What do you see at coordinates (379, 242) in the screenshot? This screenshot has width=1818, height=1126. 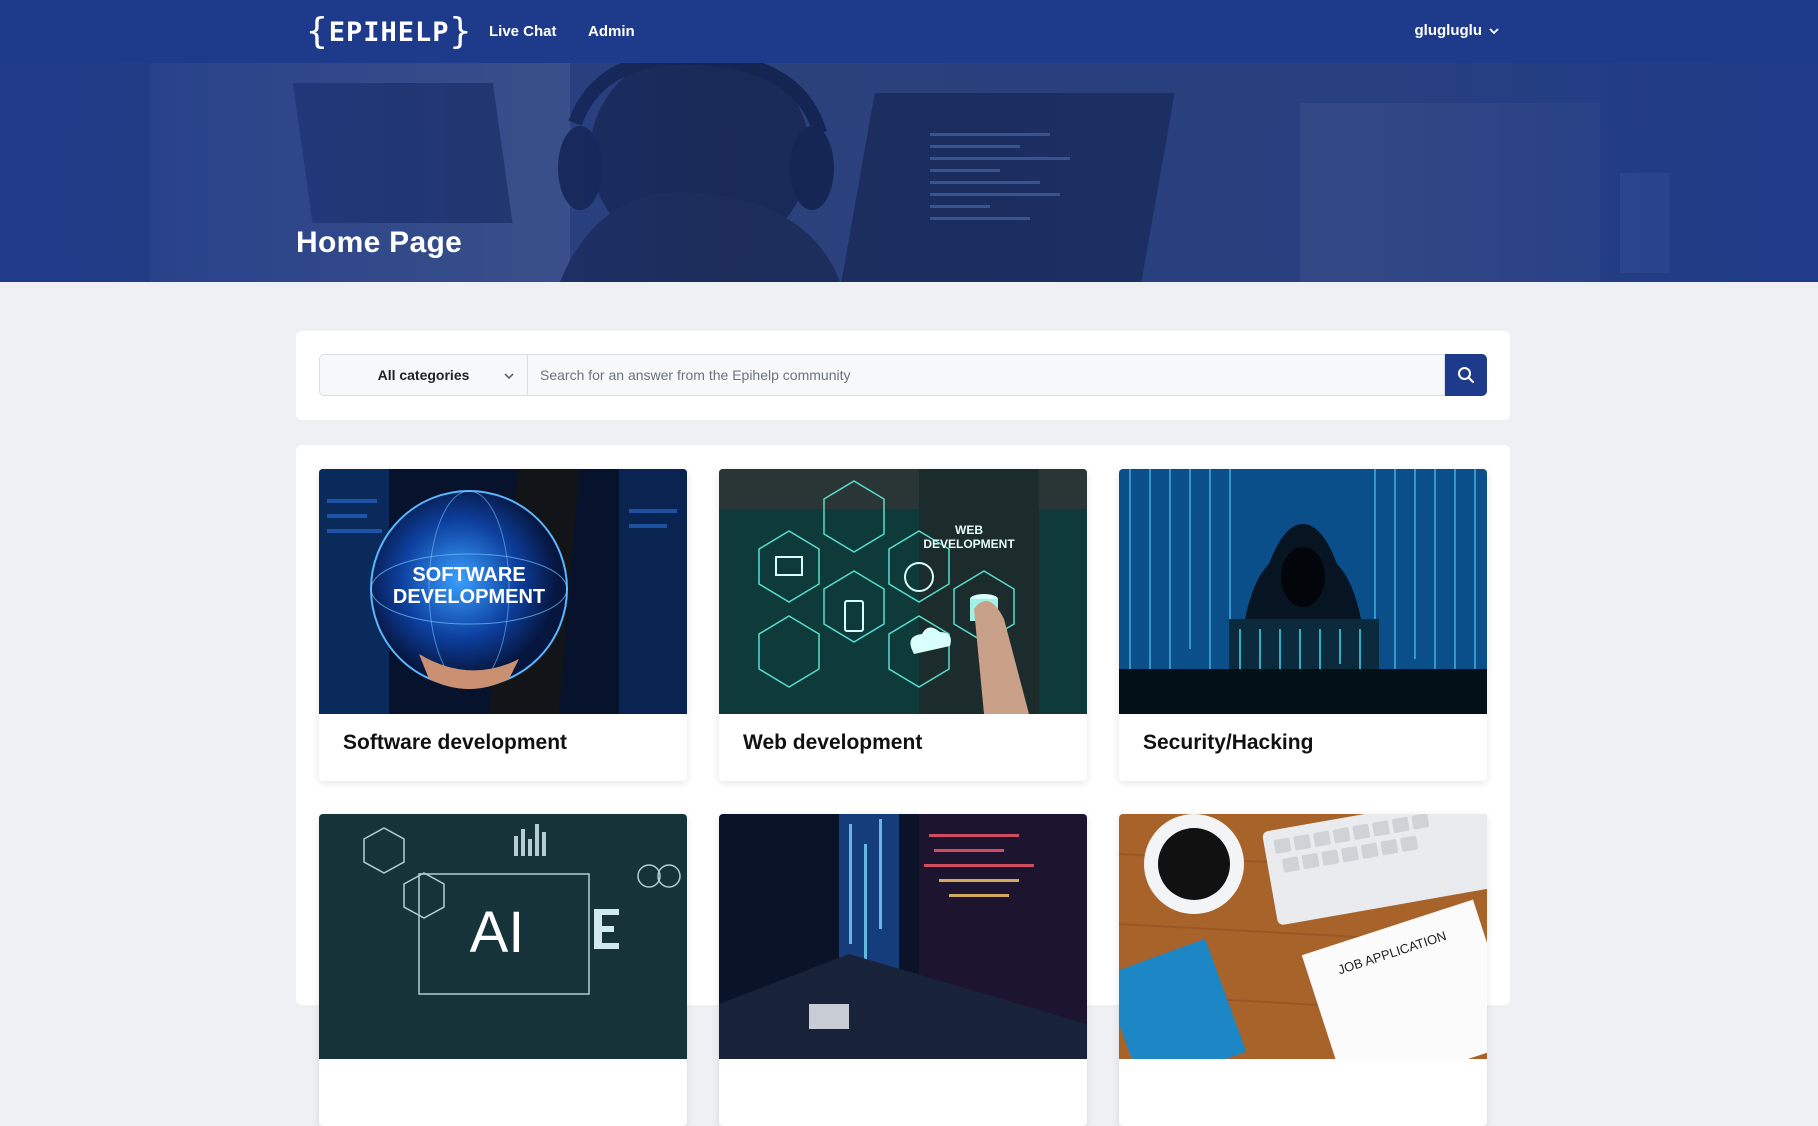 I see `page-title: Home Page` at bounding box center [379, 242].